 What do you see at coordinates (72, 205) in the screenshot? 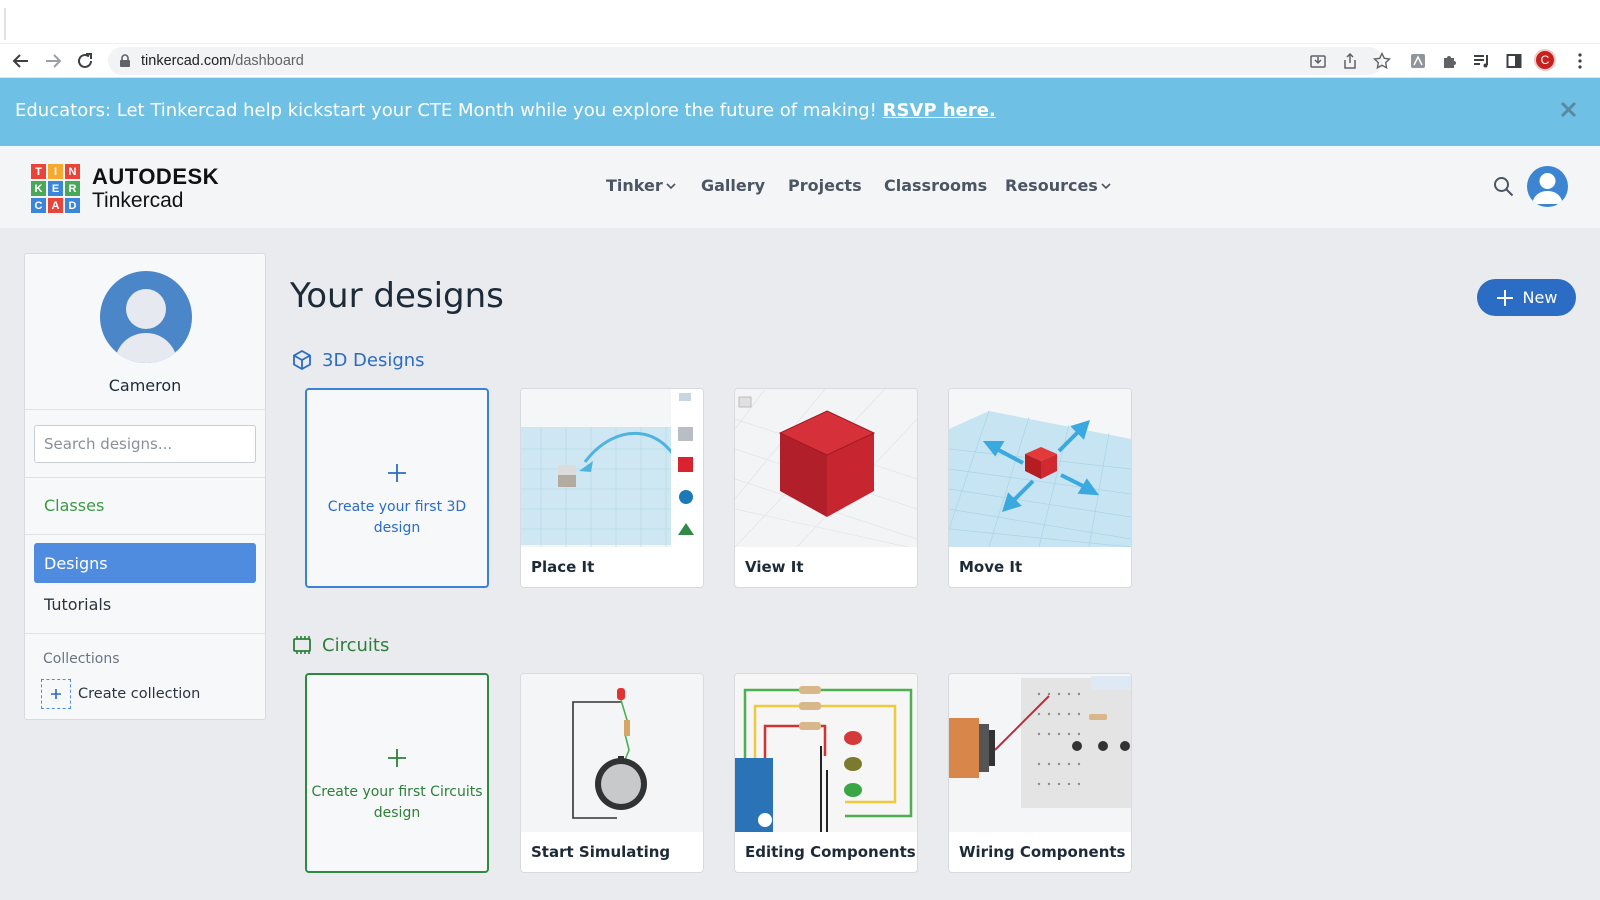
I see `logo-letter: D` at bounding box center [72, 205].